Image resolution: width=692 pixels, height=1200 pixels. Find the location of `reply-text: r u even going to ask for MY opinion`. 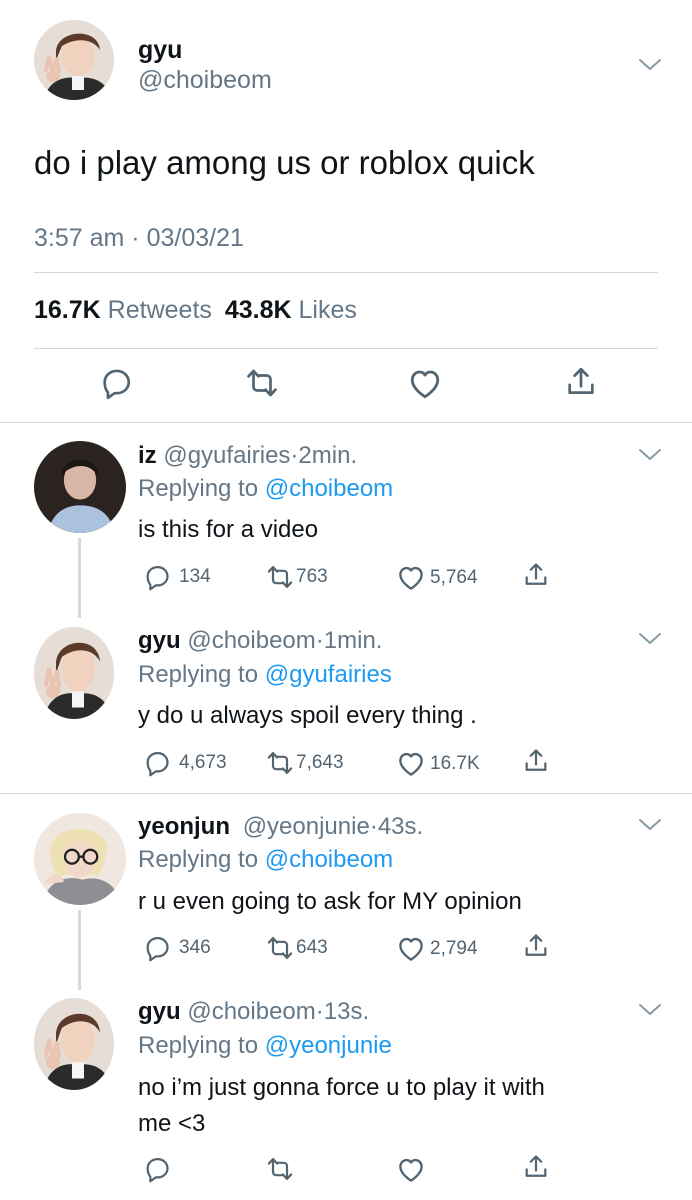

reply-text: r u even going to ask for MY opinion is located at coordinates (330, 901).